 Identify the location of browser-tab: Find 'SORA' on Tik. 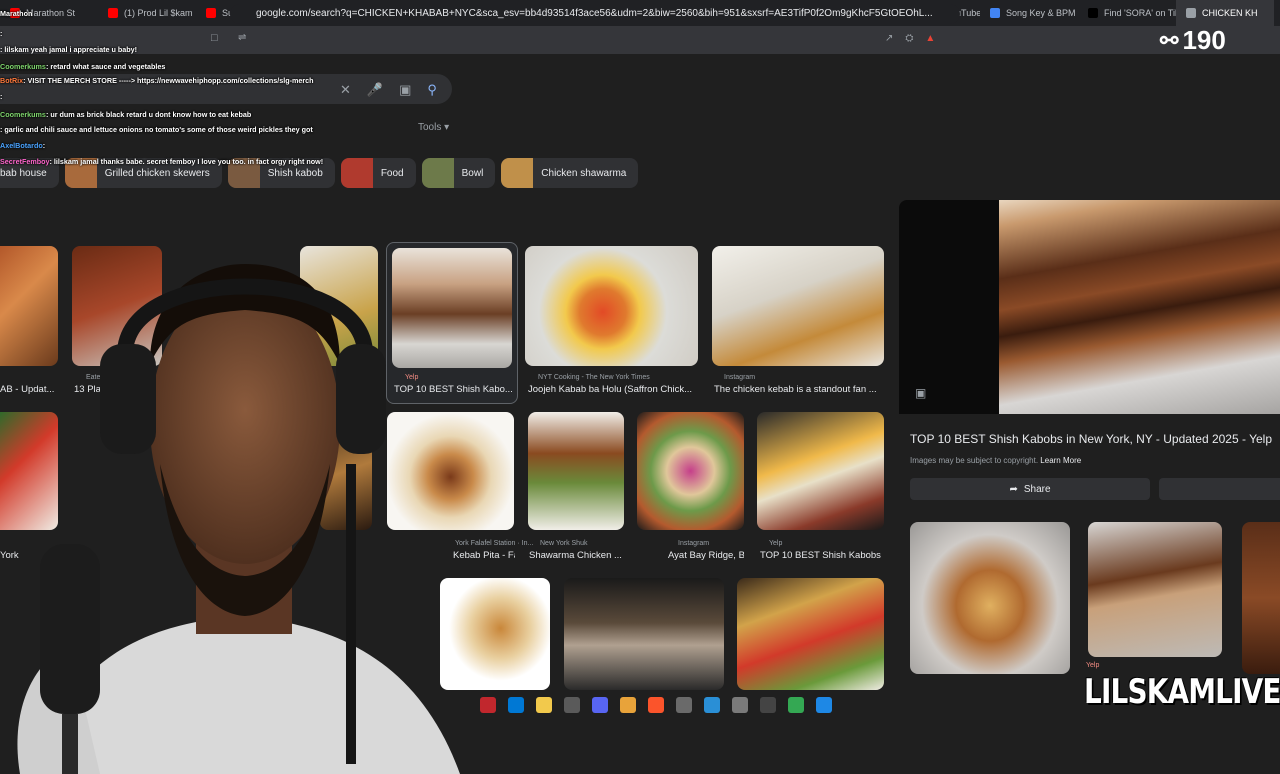
(1127, 13).